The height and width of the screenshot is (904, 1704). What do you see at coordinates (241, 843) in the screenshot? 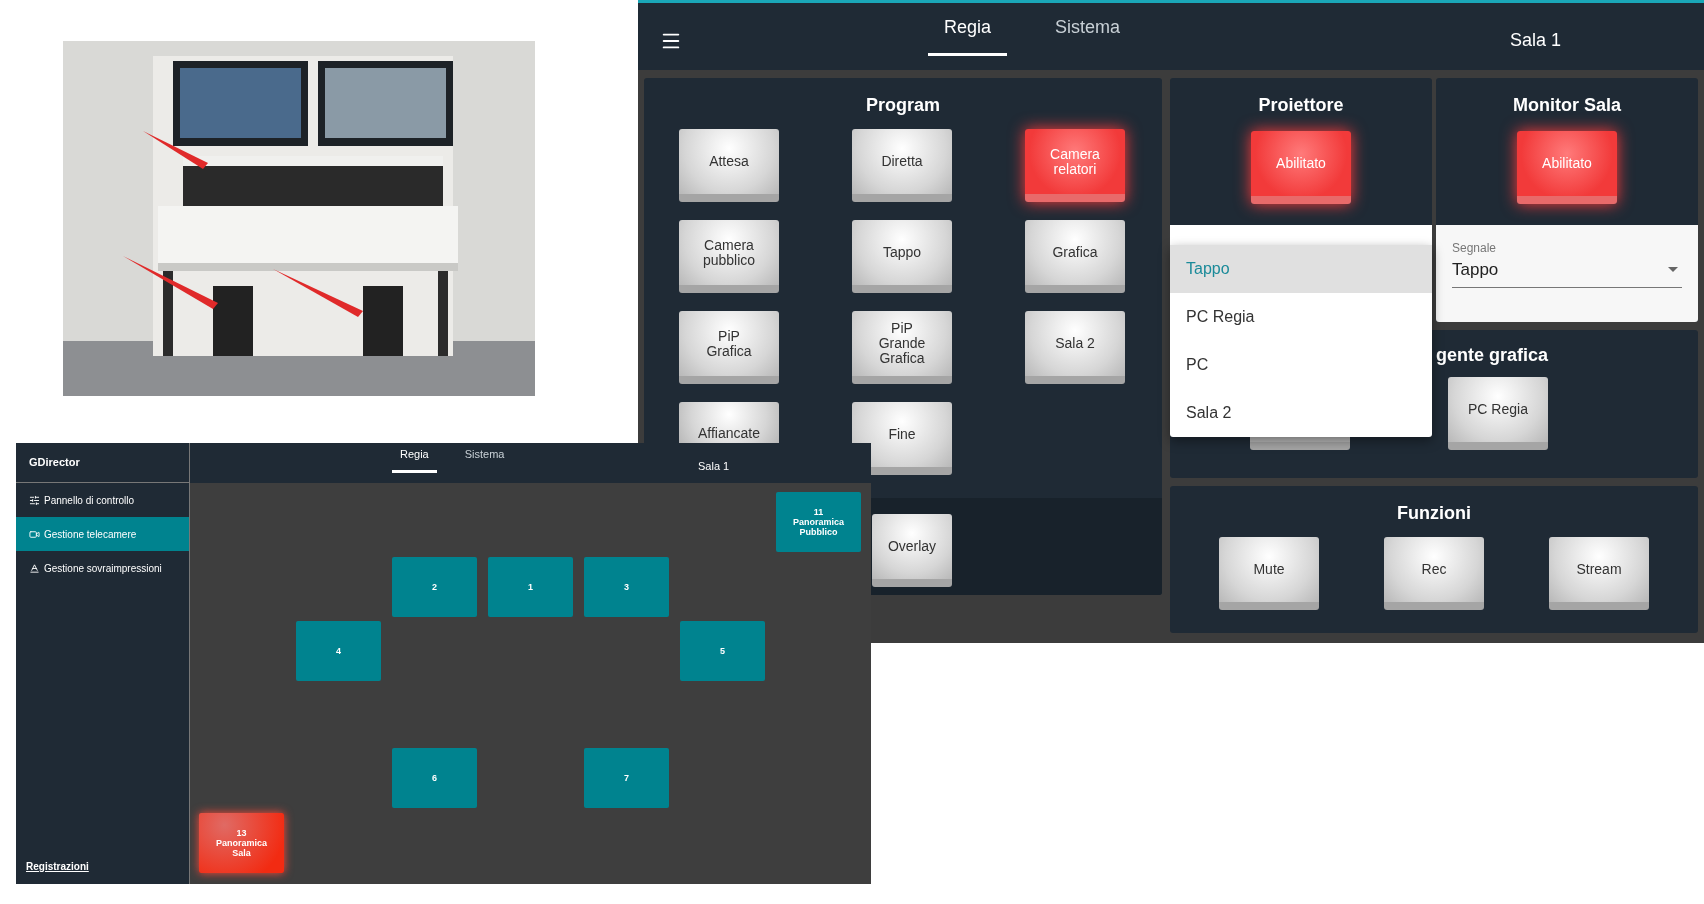
I see `camera-tile: 13 Panoramica Sala` at bounding box center [241, 843].